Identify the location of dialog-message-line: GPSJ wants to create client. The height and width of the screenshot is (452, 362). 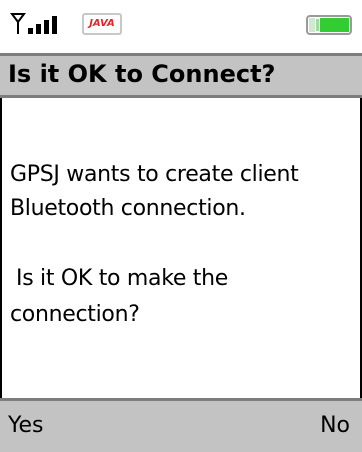
(154, 174).